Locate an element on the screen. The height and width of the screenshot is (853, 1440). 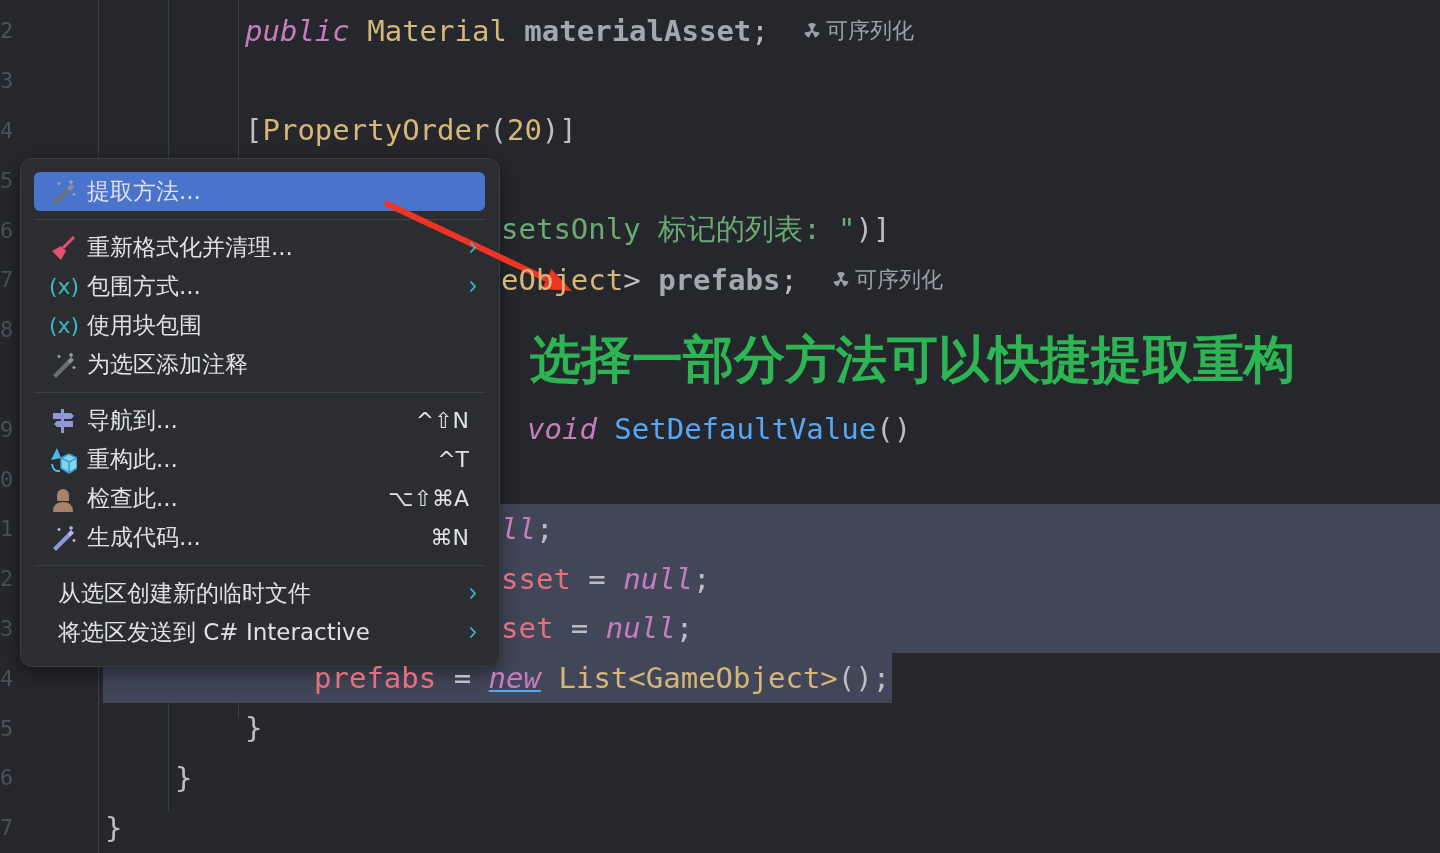
menu-item: 将选区发送到 C# Interactive is located at coordinates (259, 632).